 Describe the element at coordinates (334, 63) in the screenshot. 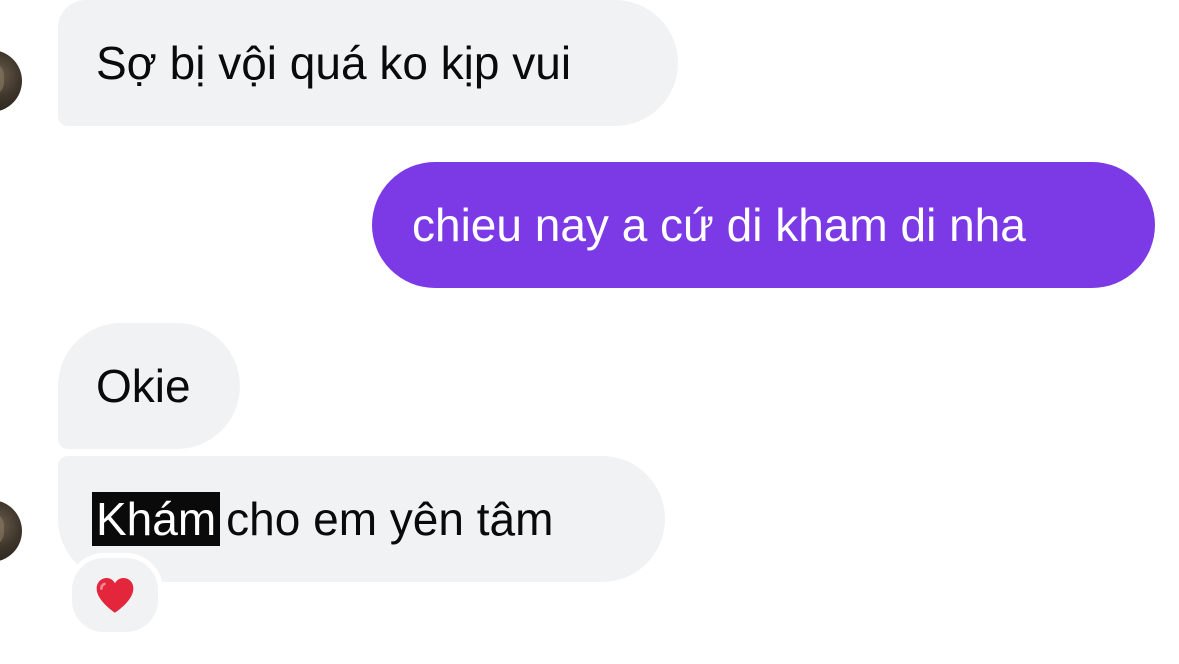

I see `message-text: Sợ bị vội quá ko kịp vui` at that location.